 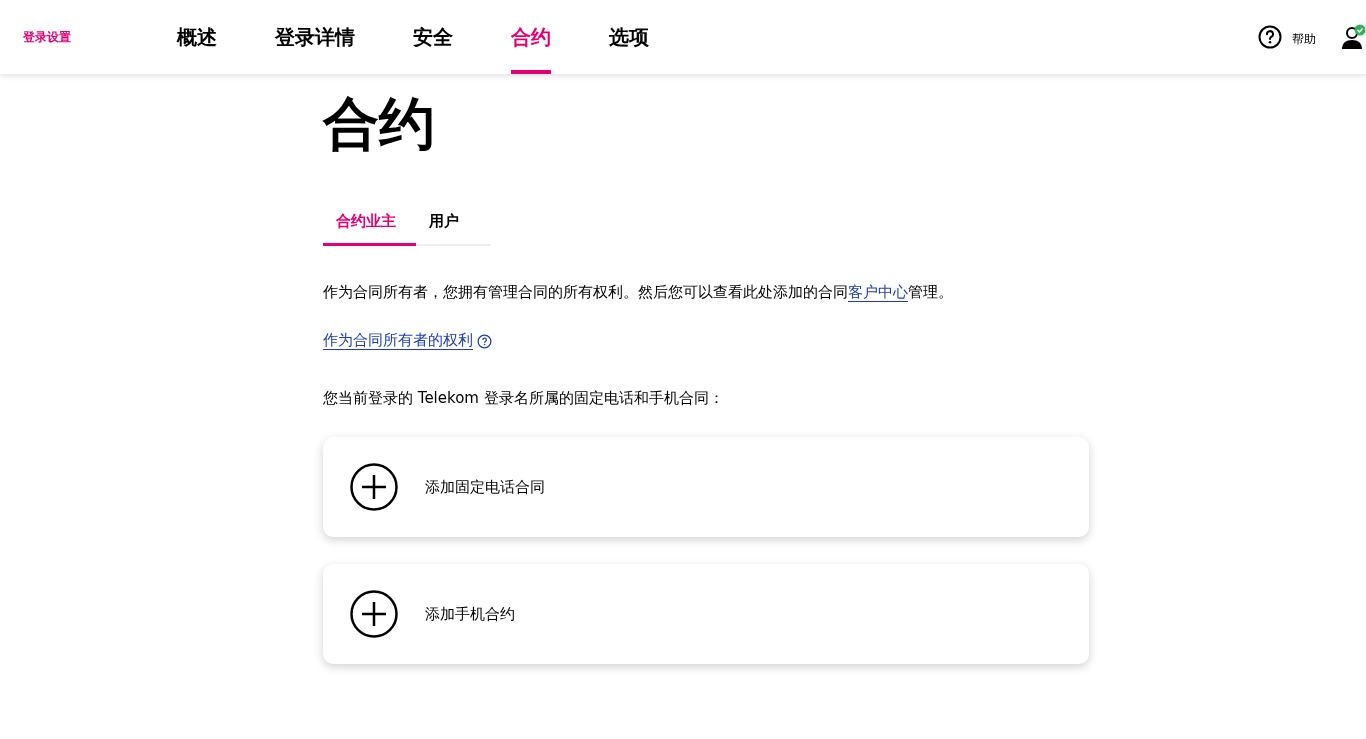 What do you see at coordinates (197, 37) in the screenshot?
I see `nav-tab: 概述` at bounding box center [197, 37].